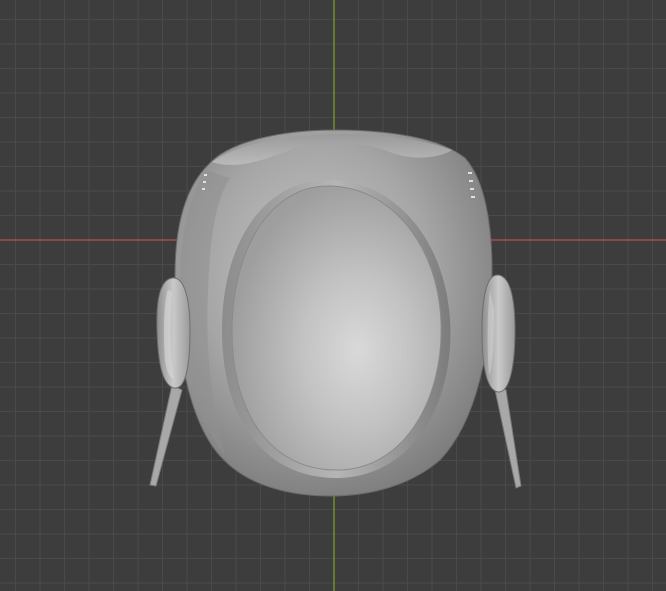 The height and width of the screenshot is (591, 666). What do you see at coordinates (498, 333) in the screenshot?
I see `right-ear-piece` at bounding box center [498, 333].